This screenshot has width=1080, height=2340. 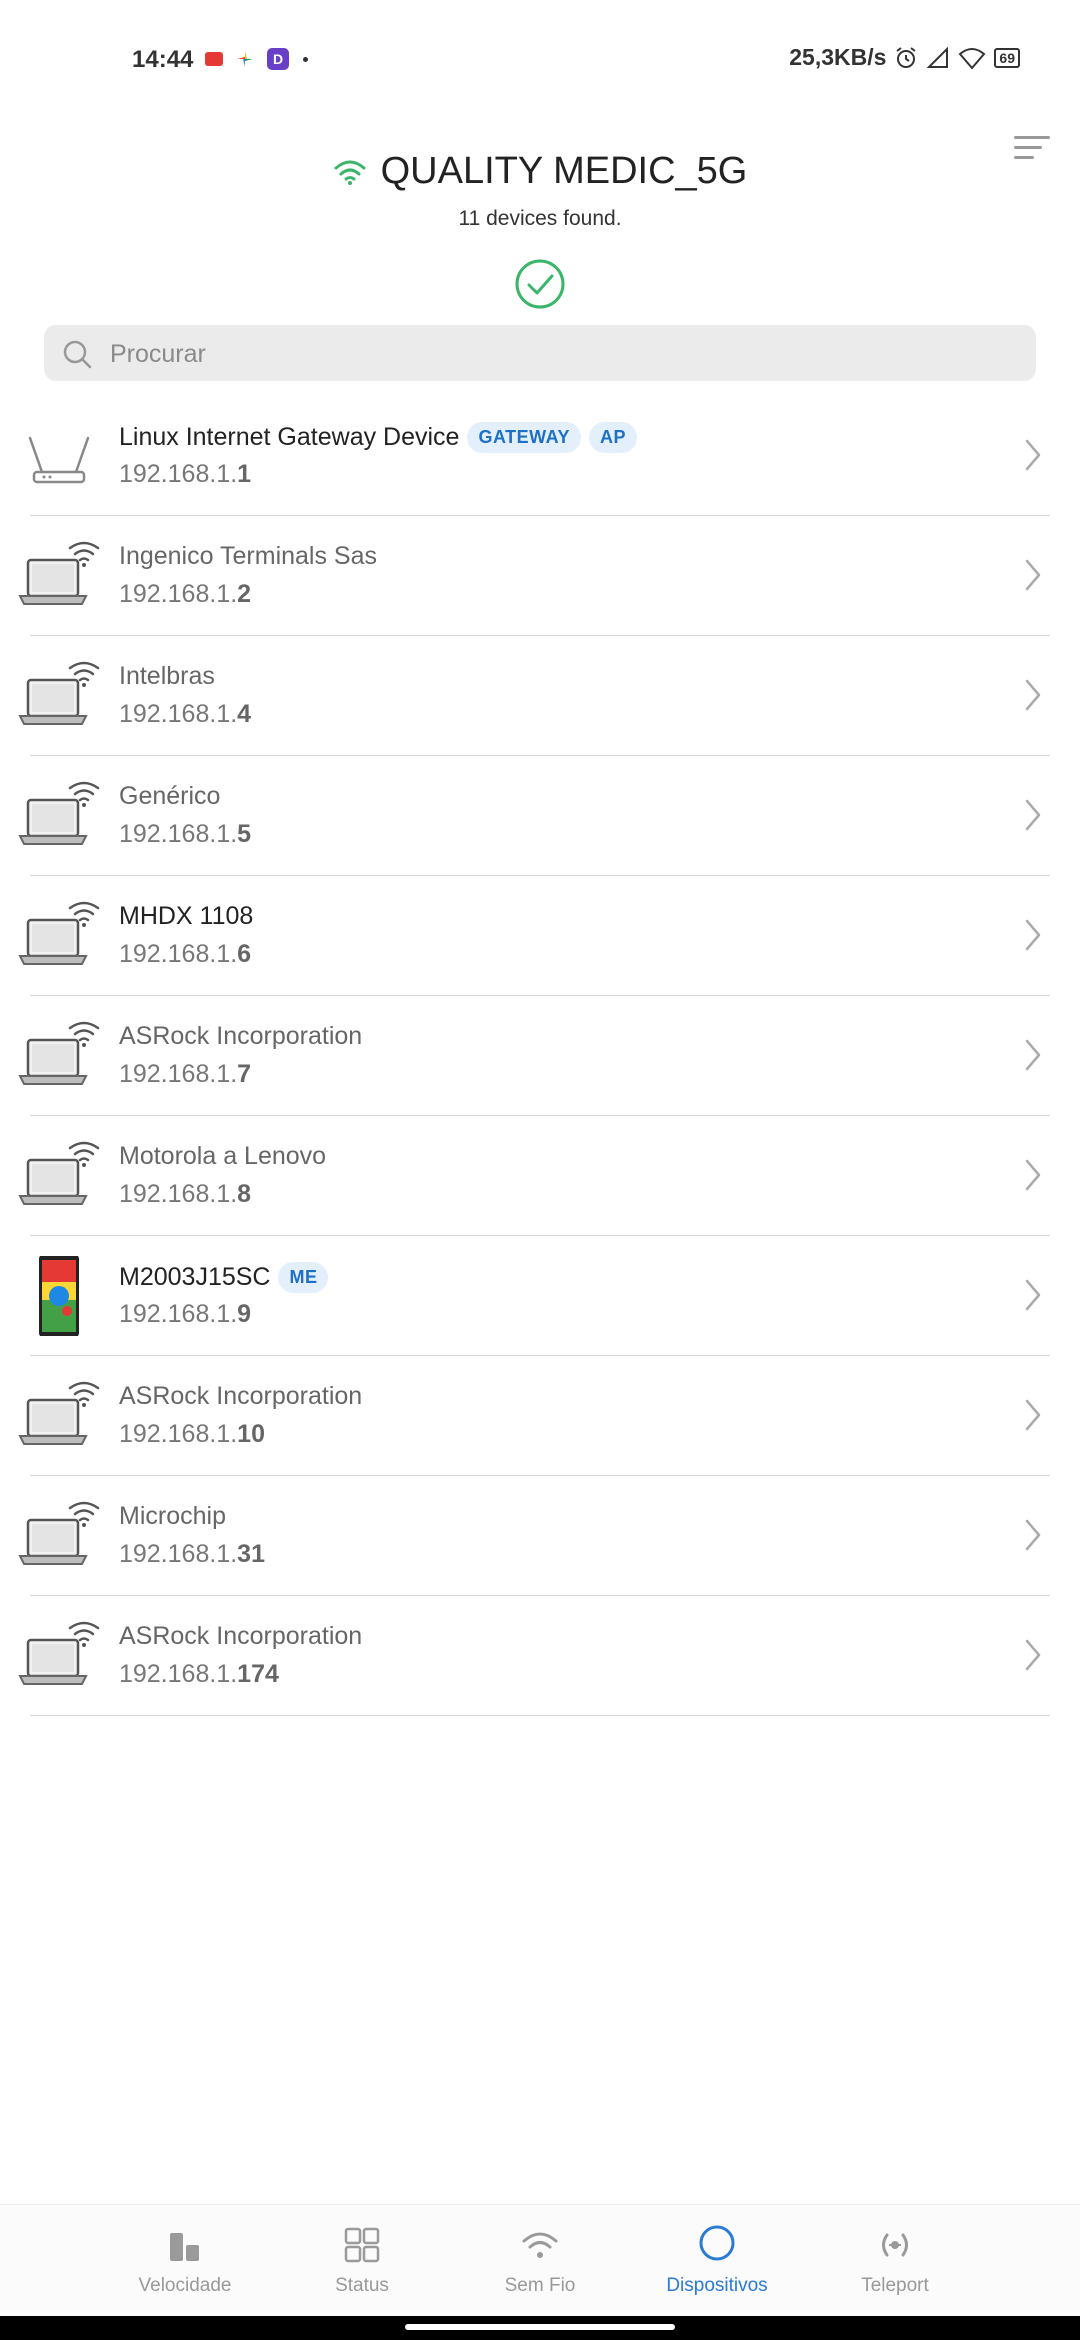 I want to click on device-row: ASRock Incorporation 192.168.1.7, so click(x=540, y=1056).